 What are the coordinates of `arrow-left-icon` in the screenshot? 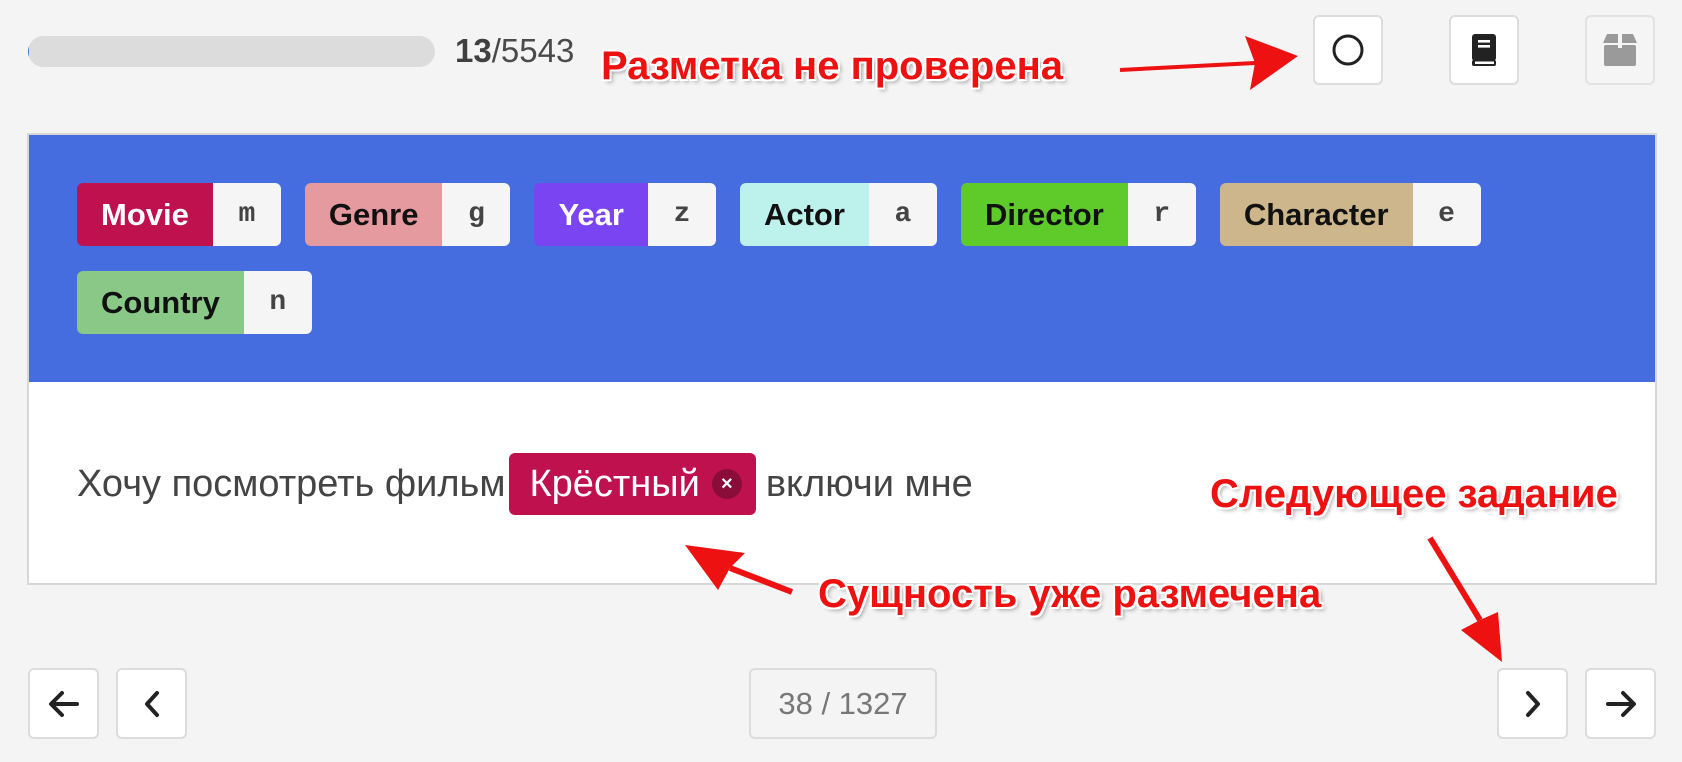 It's located at (63, 703).